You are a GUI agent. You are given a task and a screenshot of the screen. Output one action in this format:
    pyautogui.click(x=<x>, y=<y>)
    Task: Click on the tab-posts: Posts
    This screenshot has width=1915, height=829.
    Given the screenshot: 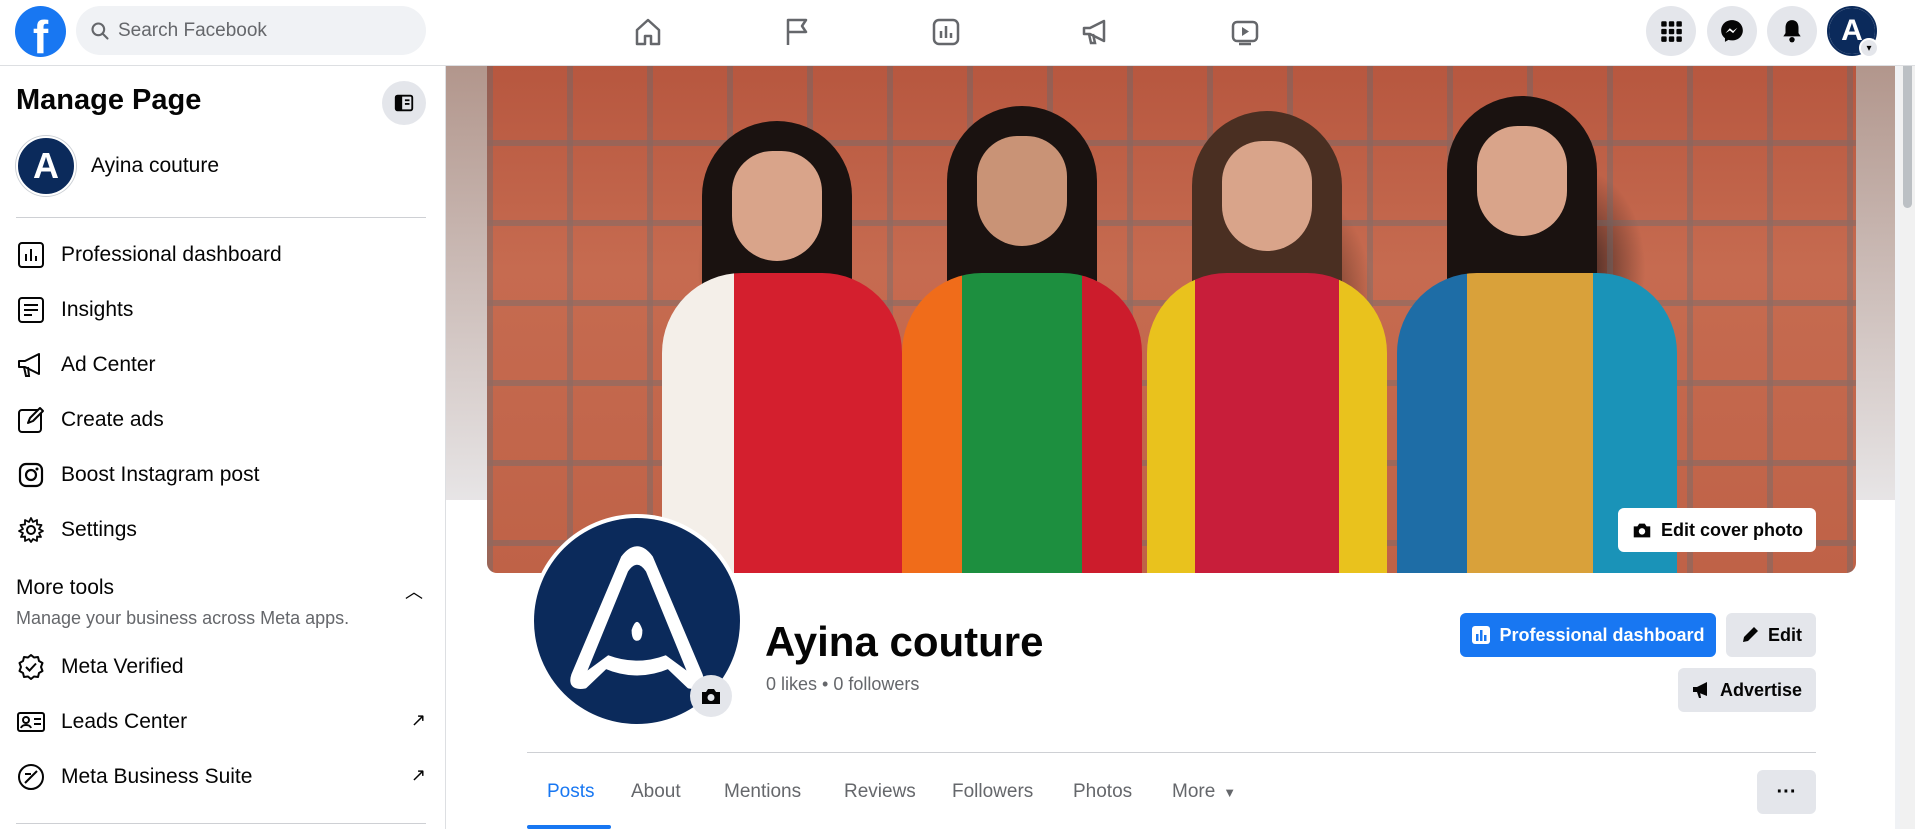 What is the action you would take?
    pyautogui.click(x=571, y=792)
    